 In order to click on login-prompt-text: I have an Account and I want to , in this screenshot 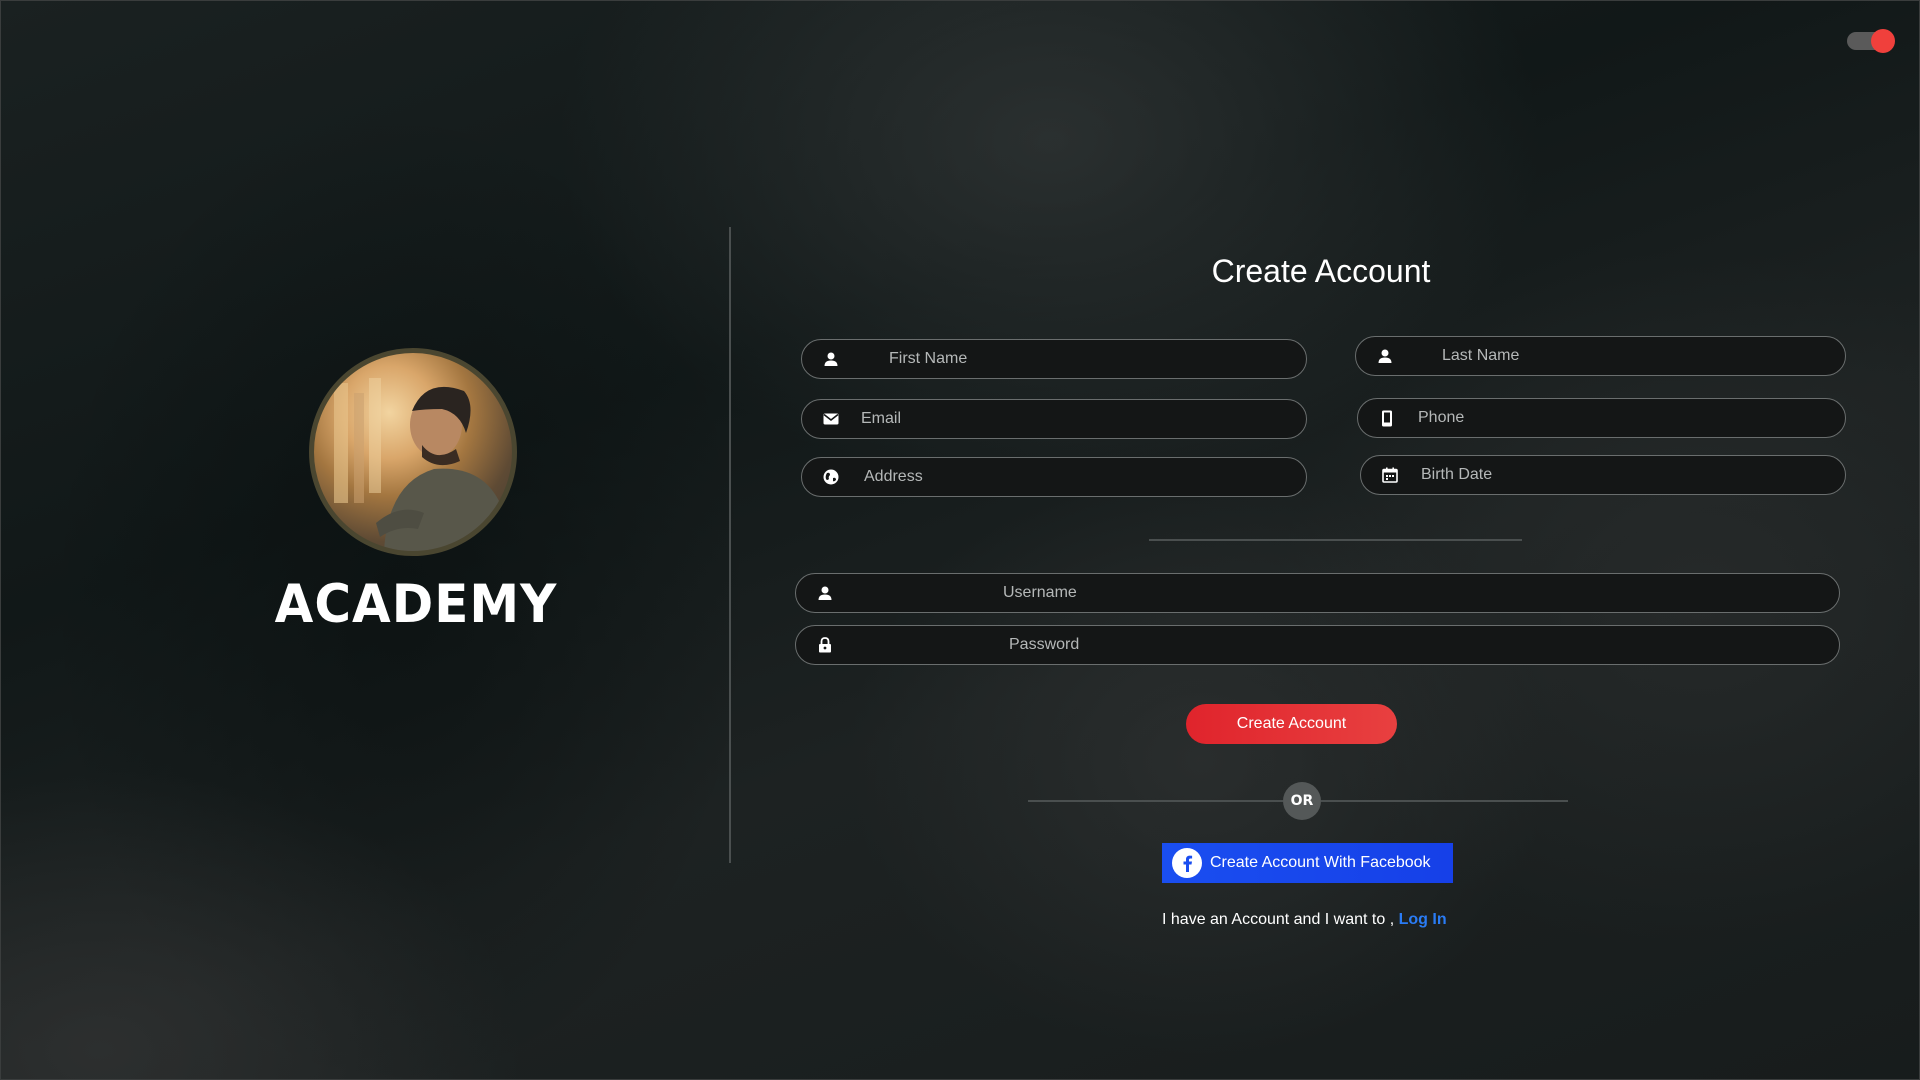, I will do `click(1278, 919)`.